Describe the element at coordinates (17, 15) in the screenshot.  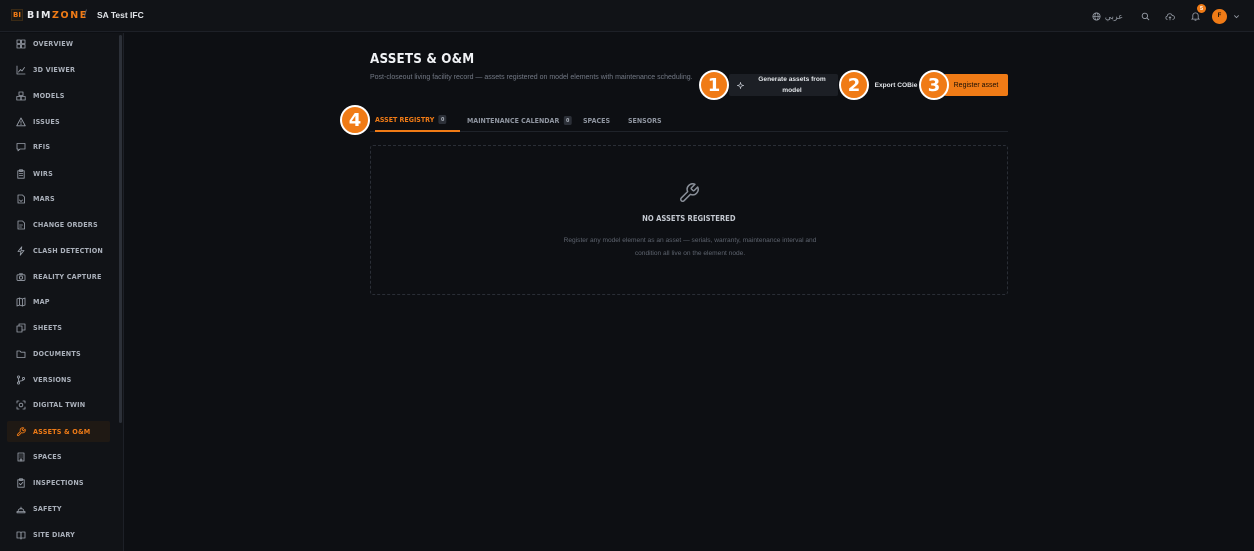
I see `logo-badge: BI` at that location.